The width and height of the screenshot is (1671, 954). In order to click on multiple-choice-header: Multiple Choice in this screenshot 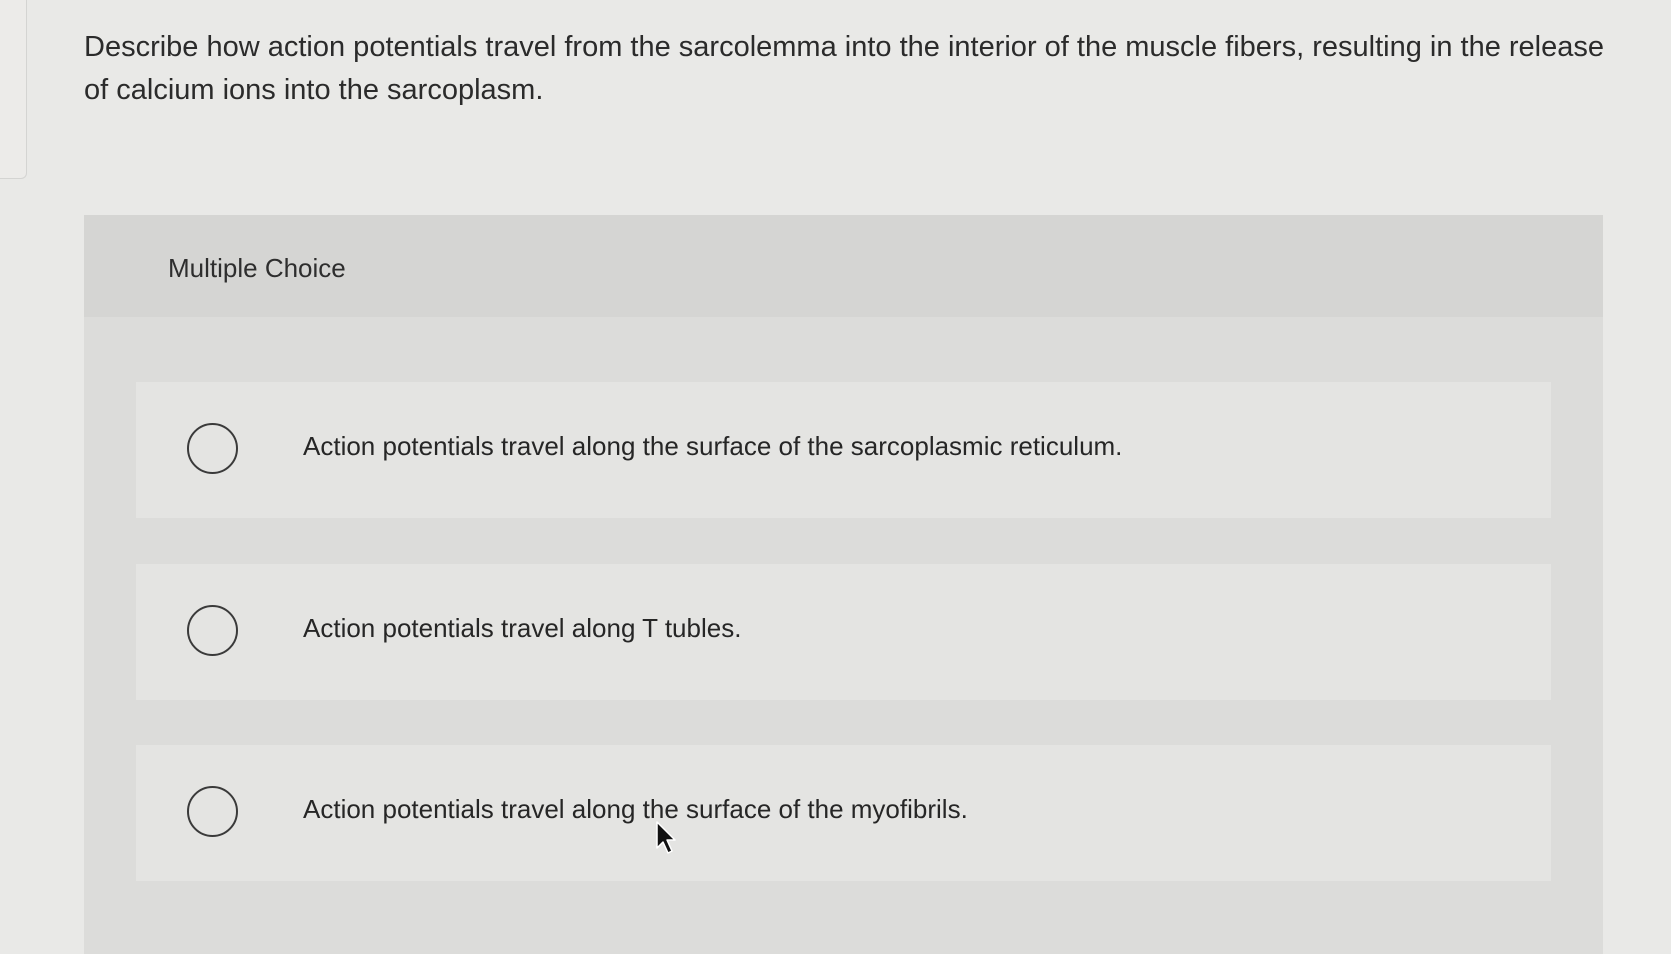, I will do `click(843, 266)`.